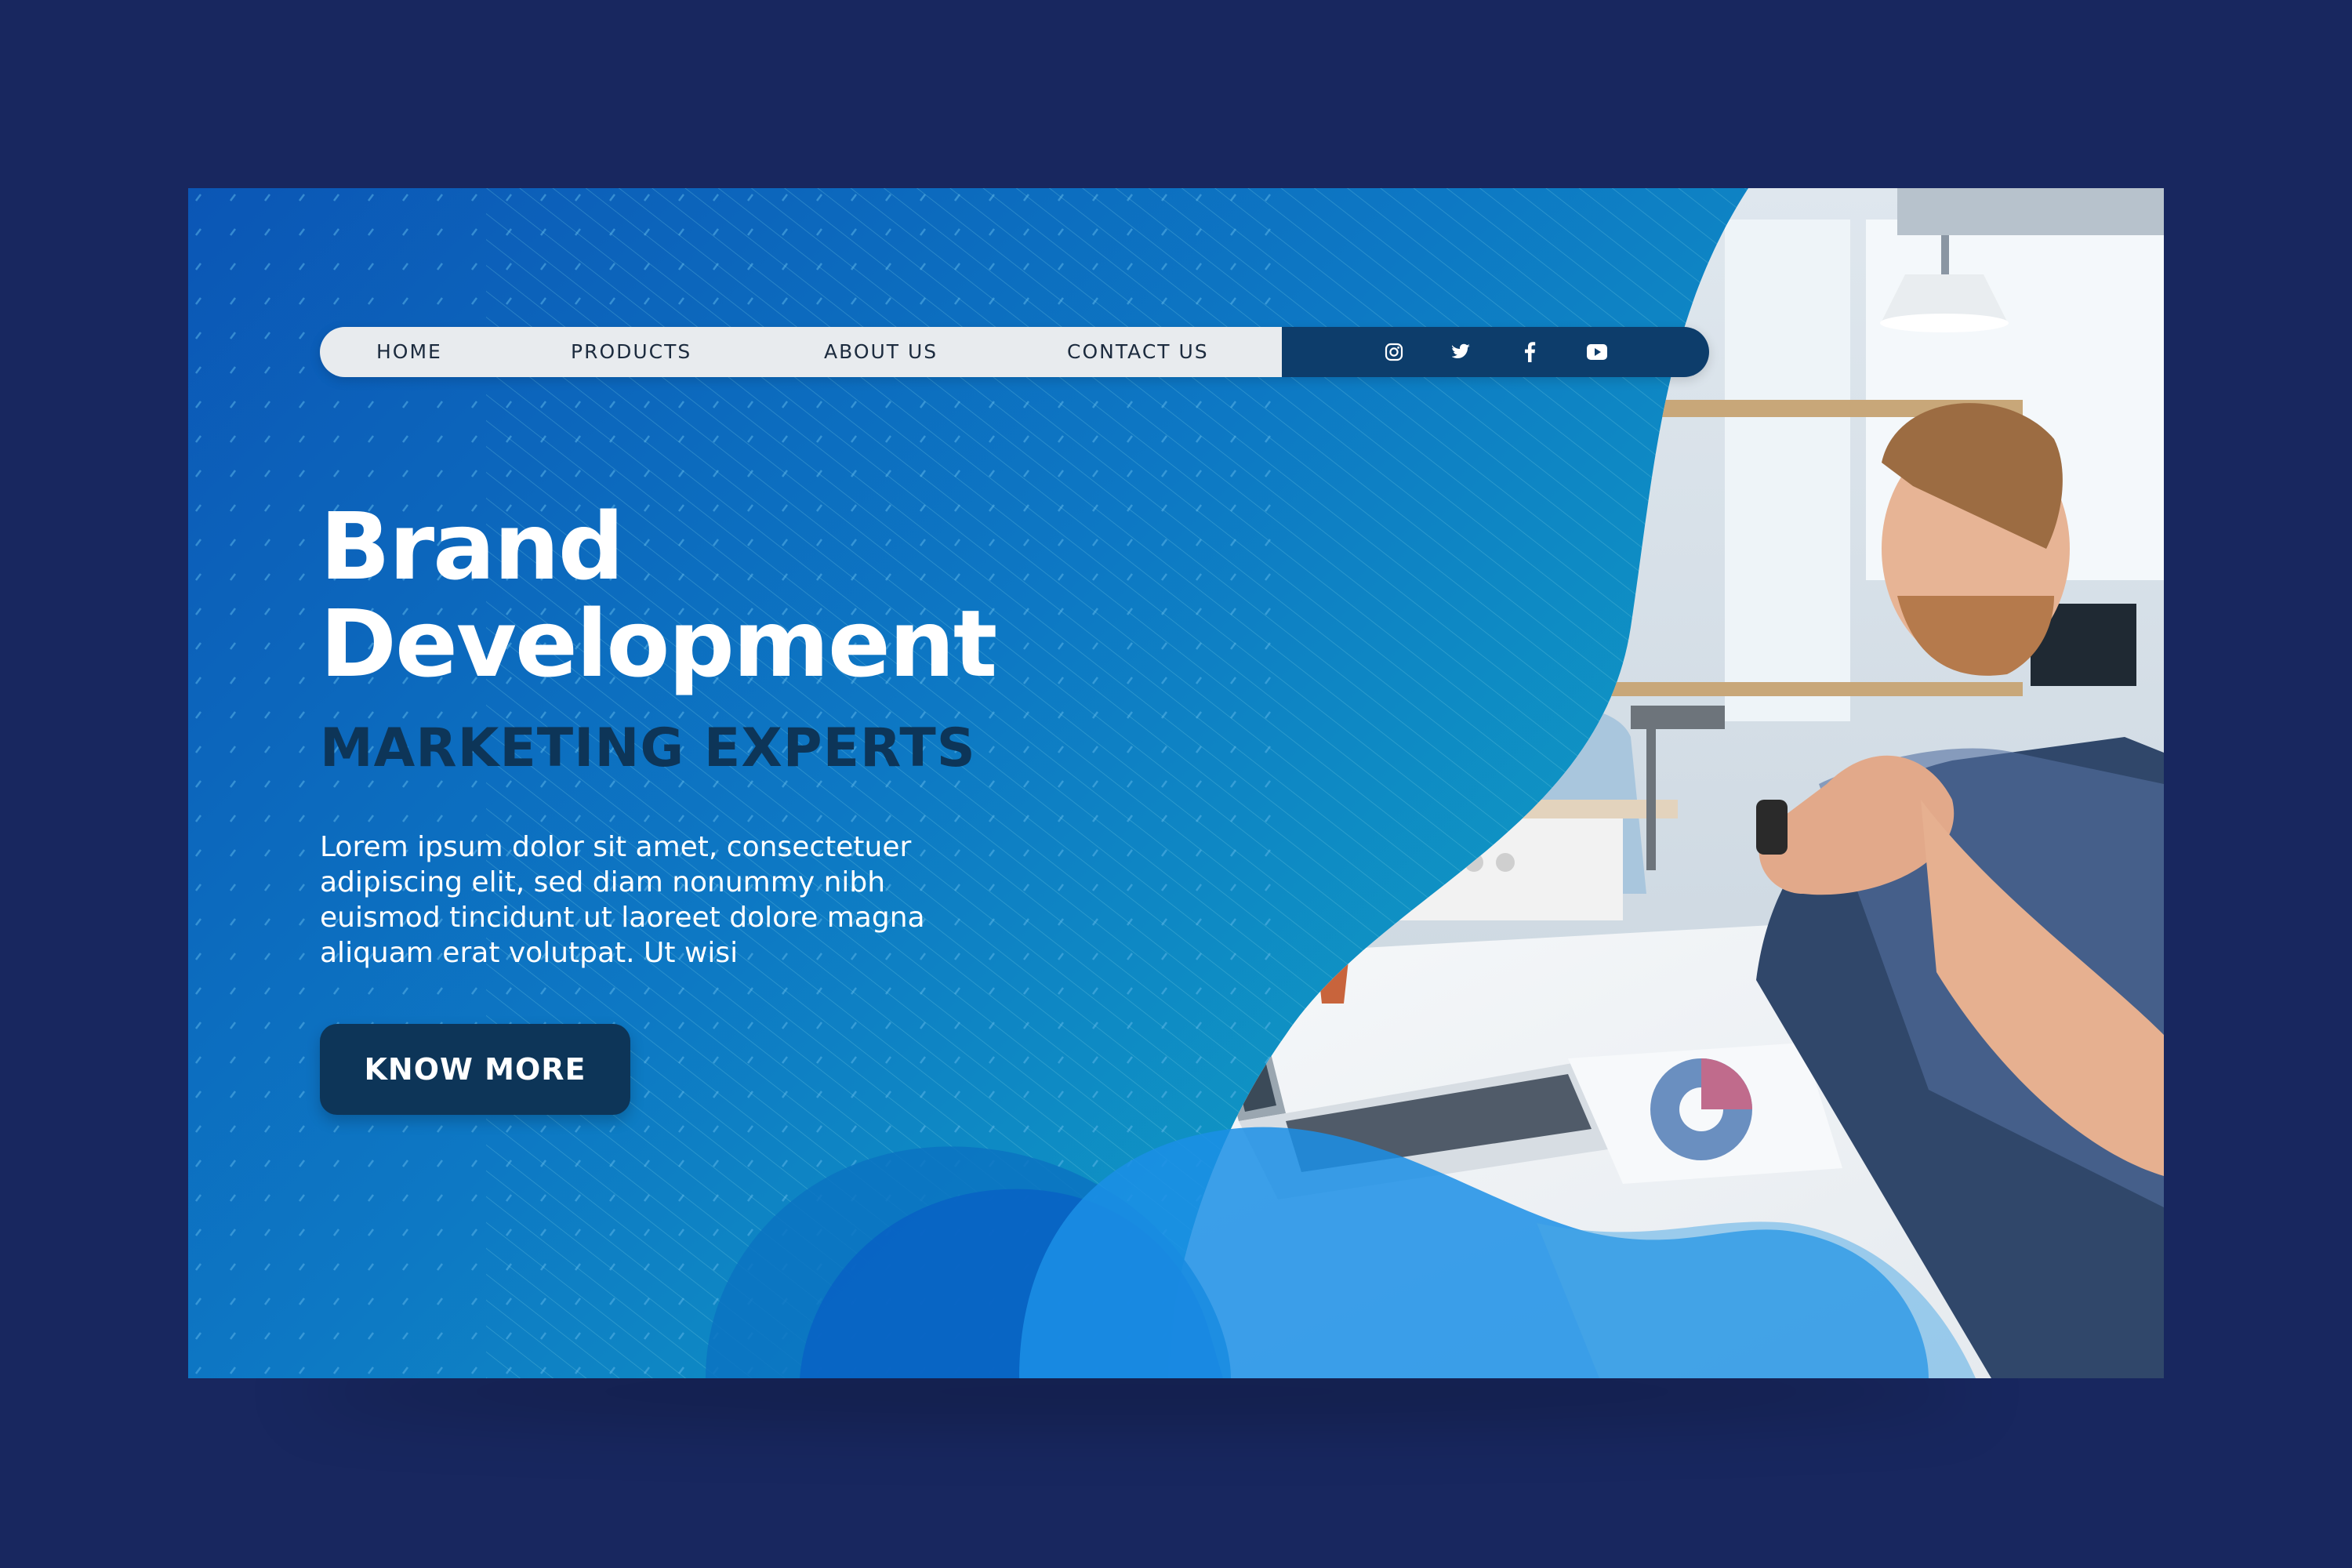  Describe the element at coordinates (1495, 352) in the screenshot. I see `social-links` at that location.